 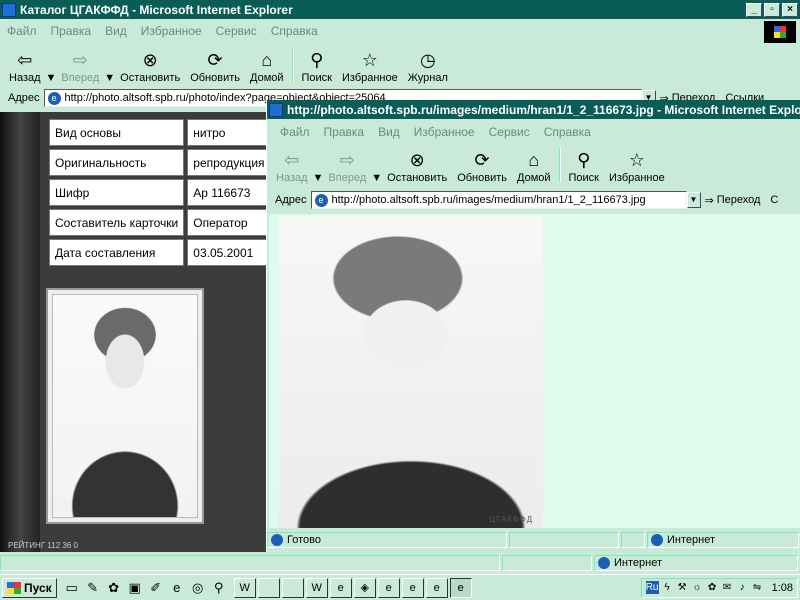 What do you see at coordinates (771, 200) in the screenshot?
I see `links-button: С` at bounding box center [771, 200].